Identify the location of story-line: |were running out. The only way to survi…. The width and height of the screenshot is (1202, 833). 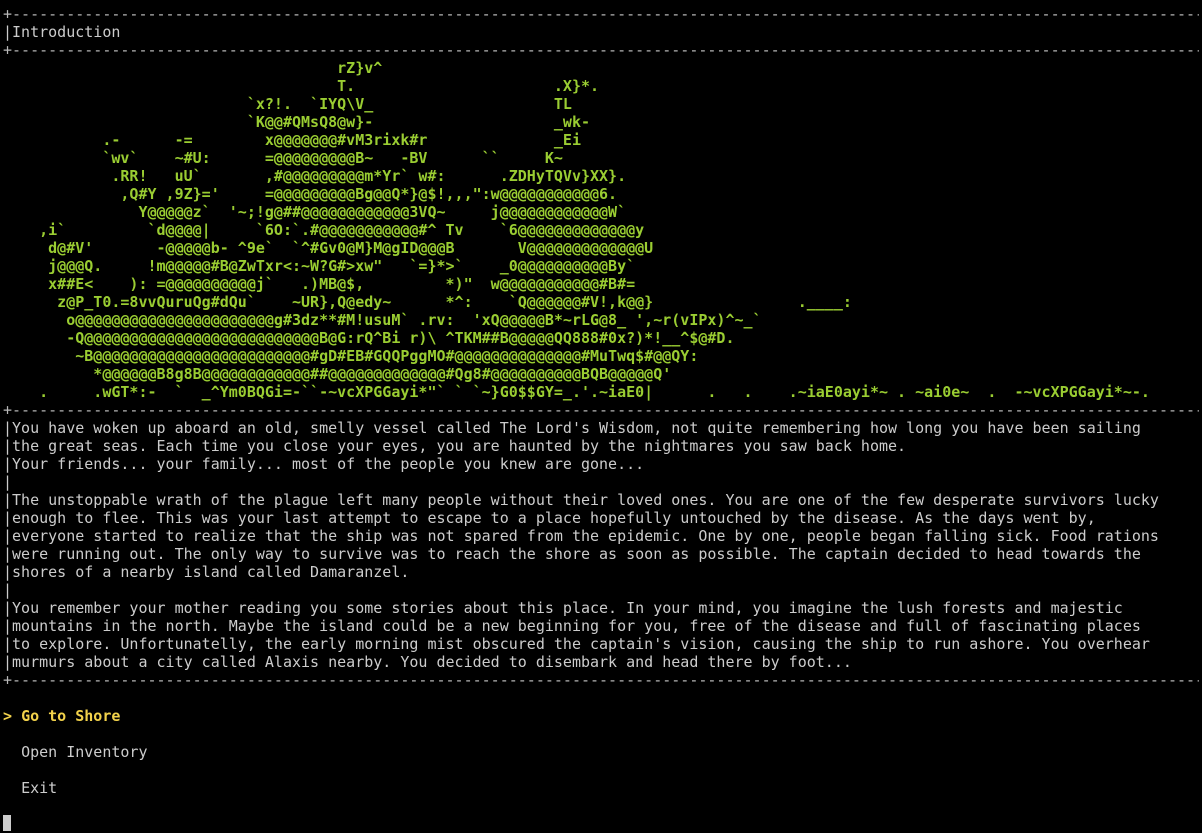
(572, 554).